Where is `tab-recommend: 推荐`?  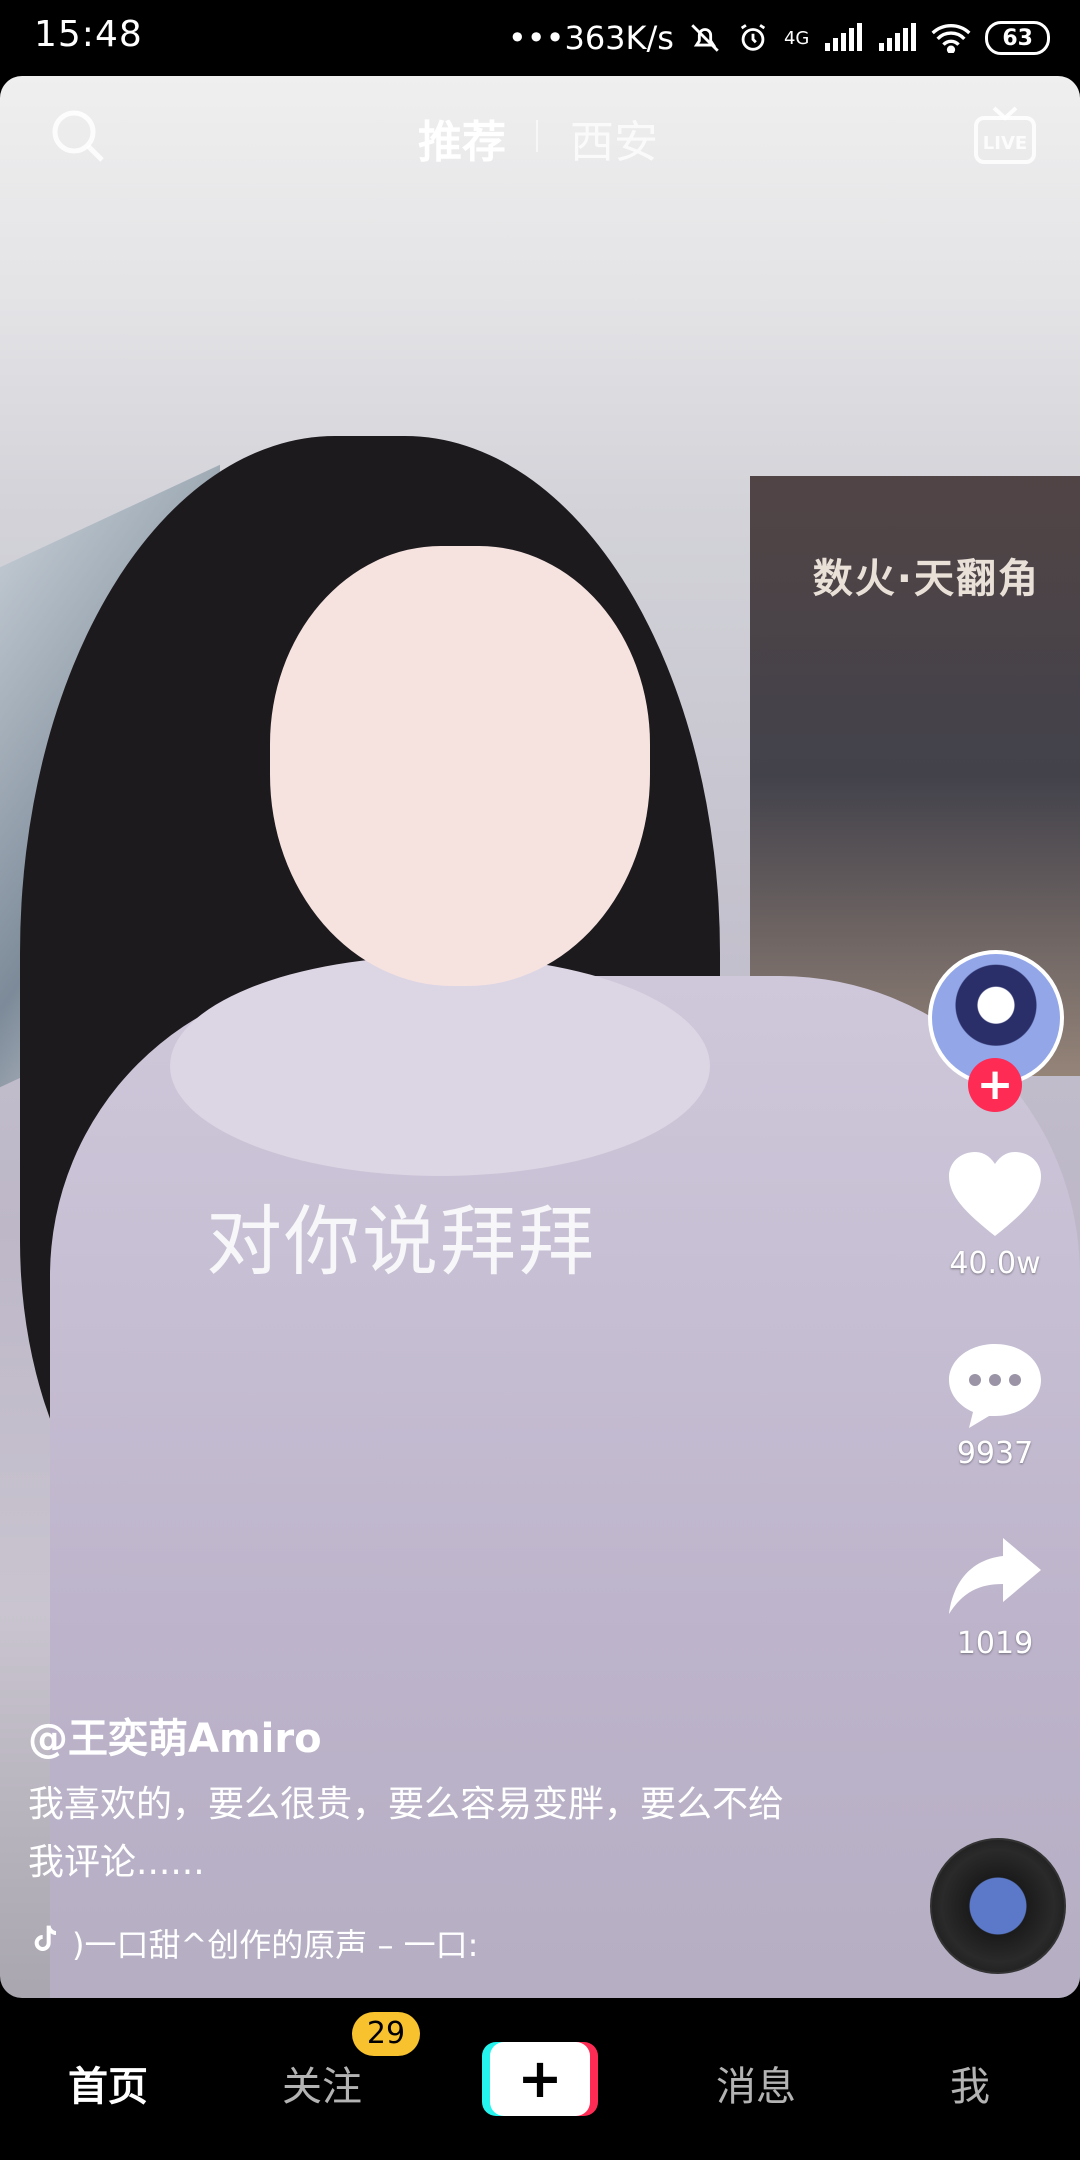
tab-recommend: 推荐 is located at coordinates (462, 138).